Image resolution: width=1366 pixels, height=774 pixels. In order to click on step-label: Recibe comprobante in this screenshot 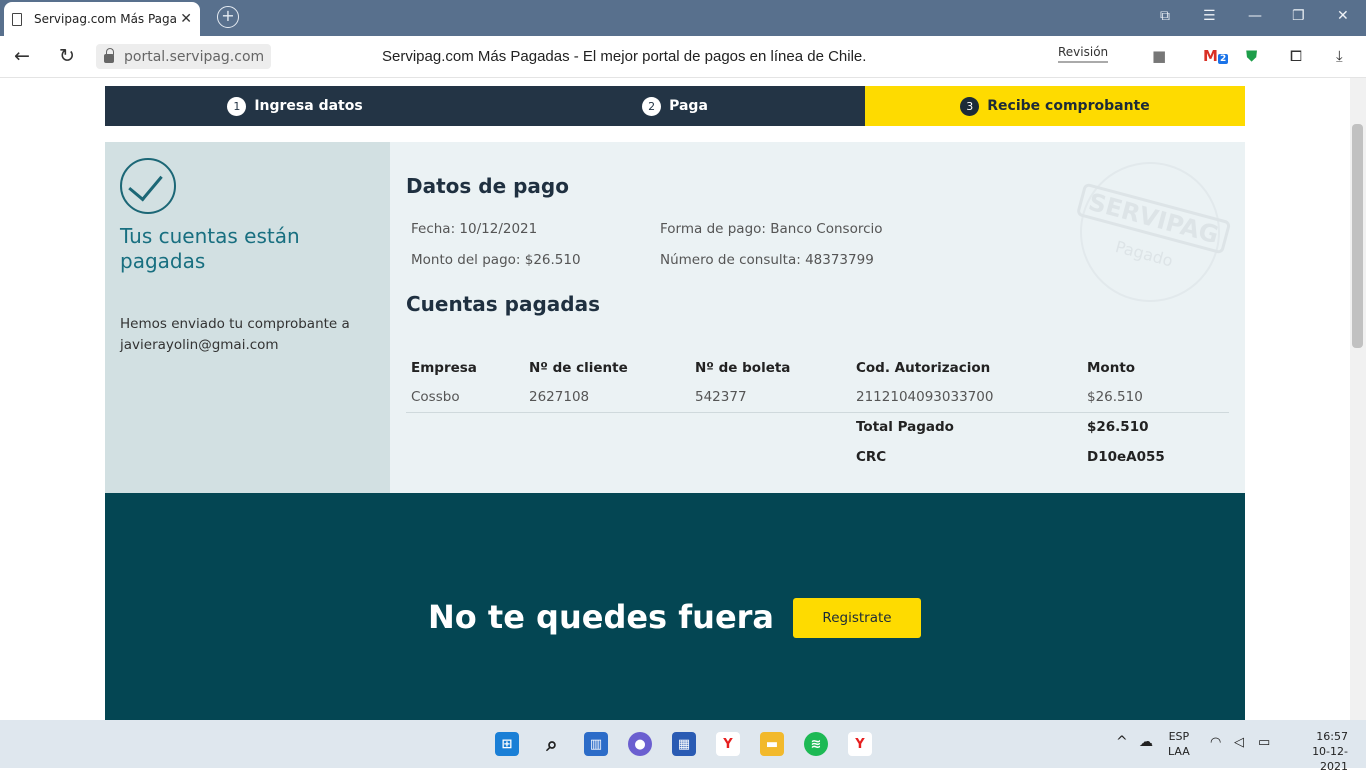, I will do `click(1068, 106)`.